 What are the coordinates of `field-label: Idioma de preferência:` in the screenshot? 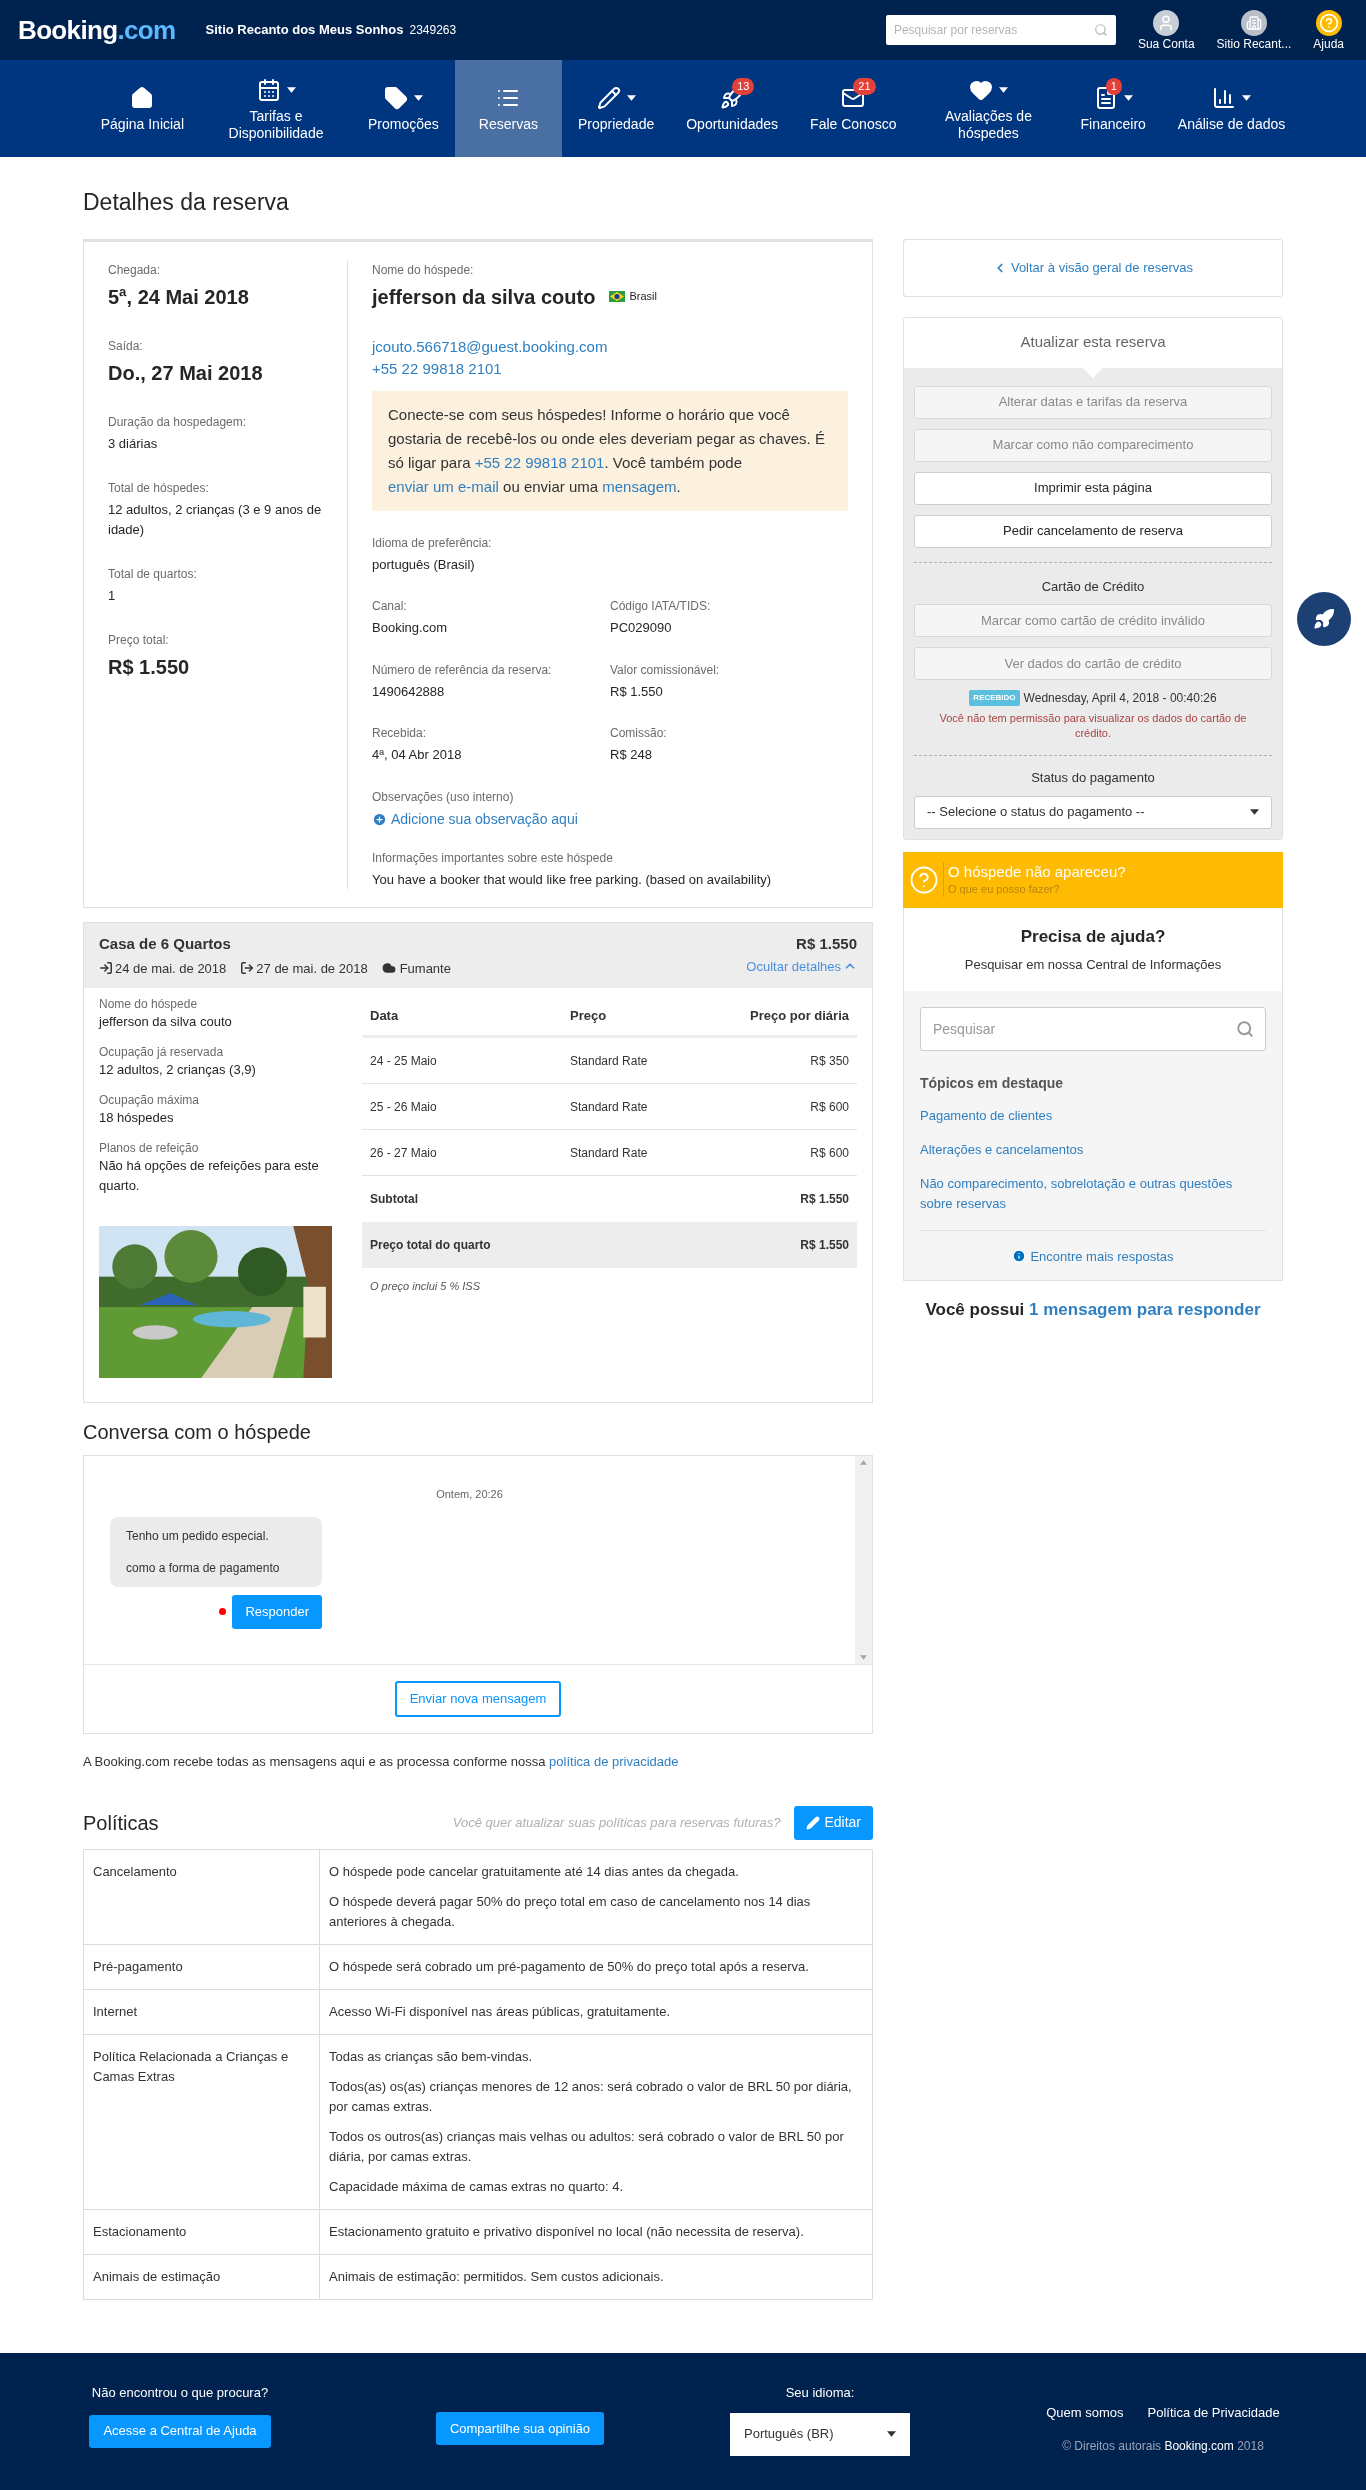 It's located at (432, 542).